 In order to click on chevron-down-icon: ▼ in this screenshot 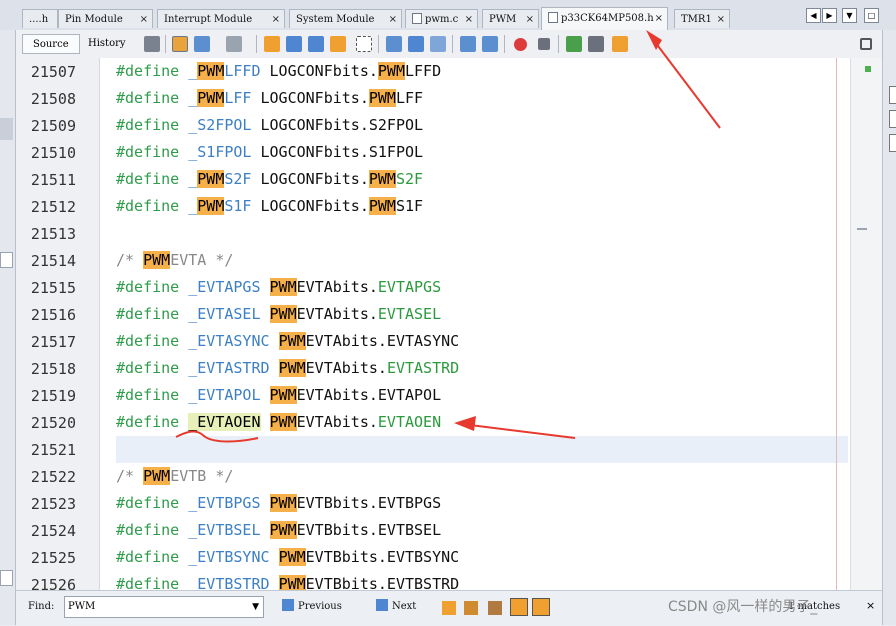, I will do `click(255, 607)`.